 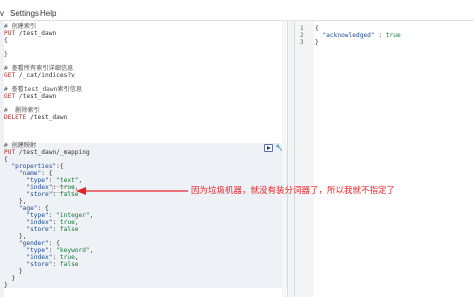 I want to click on annotation-arrow, so click(x=132, y=191).